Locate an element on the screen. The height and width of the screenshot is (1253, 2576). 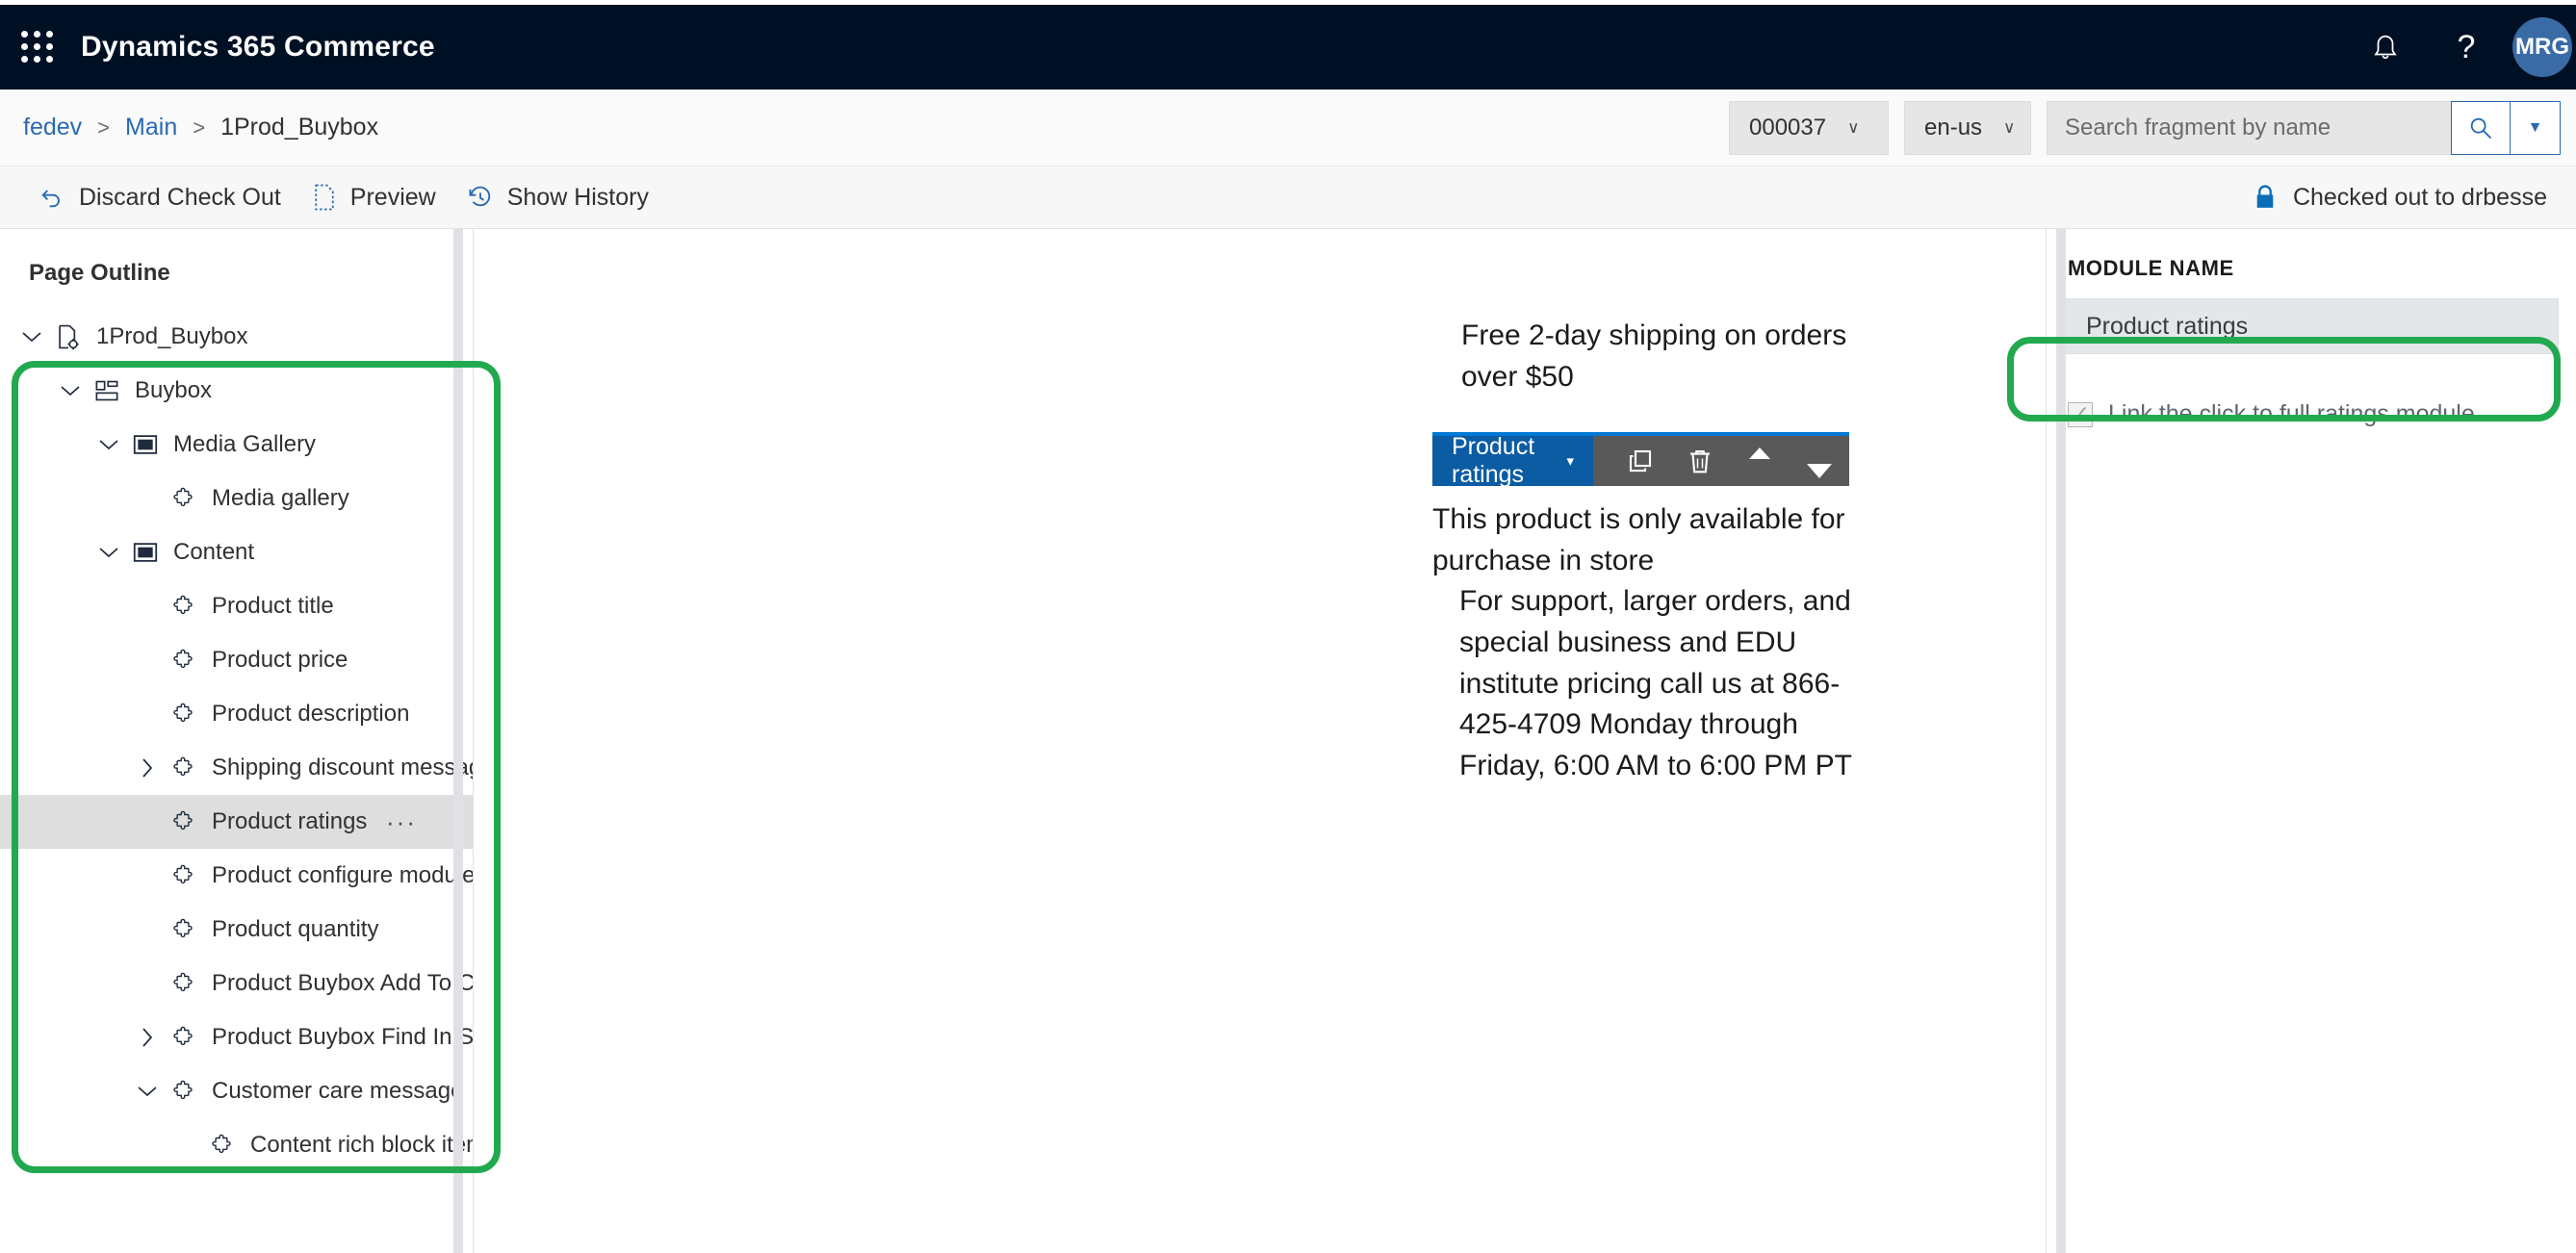
preview-button: Preview is located at coordinates (374, 197).